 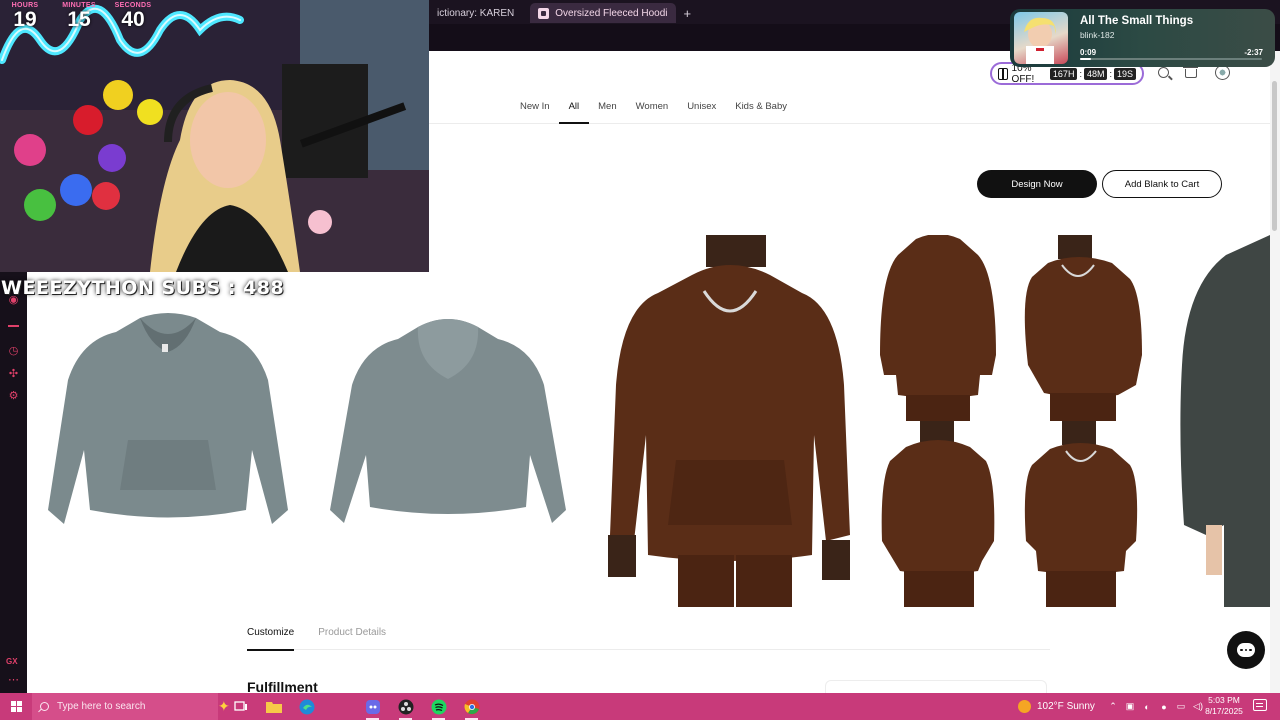 What do you see at coordinates (535, 110) in the screenshot?
I see `nav-new-in: New In` at bounding box center [535, 110].